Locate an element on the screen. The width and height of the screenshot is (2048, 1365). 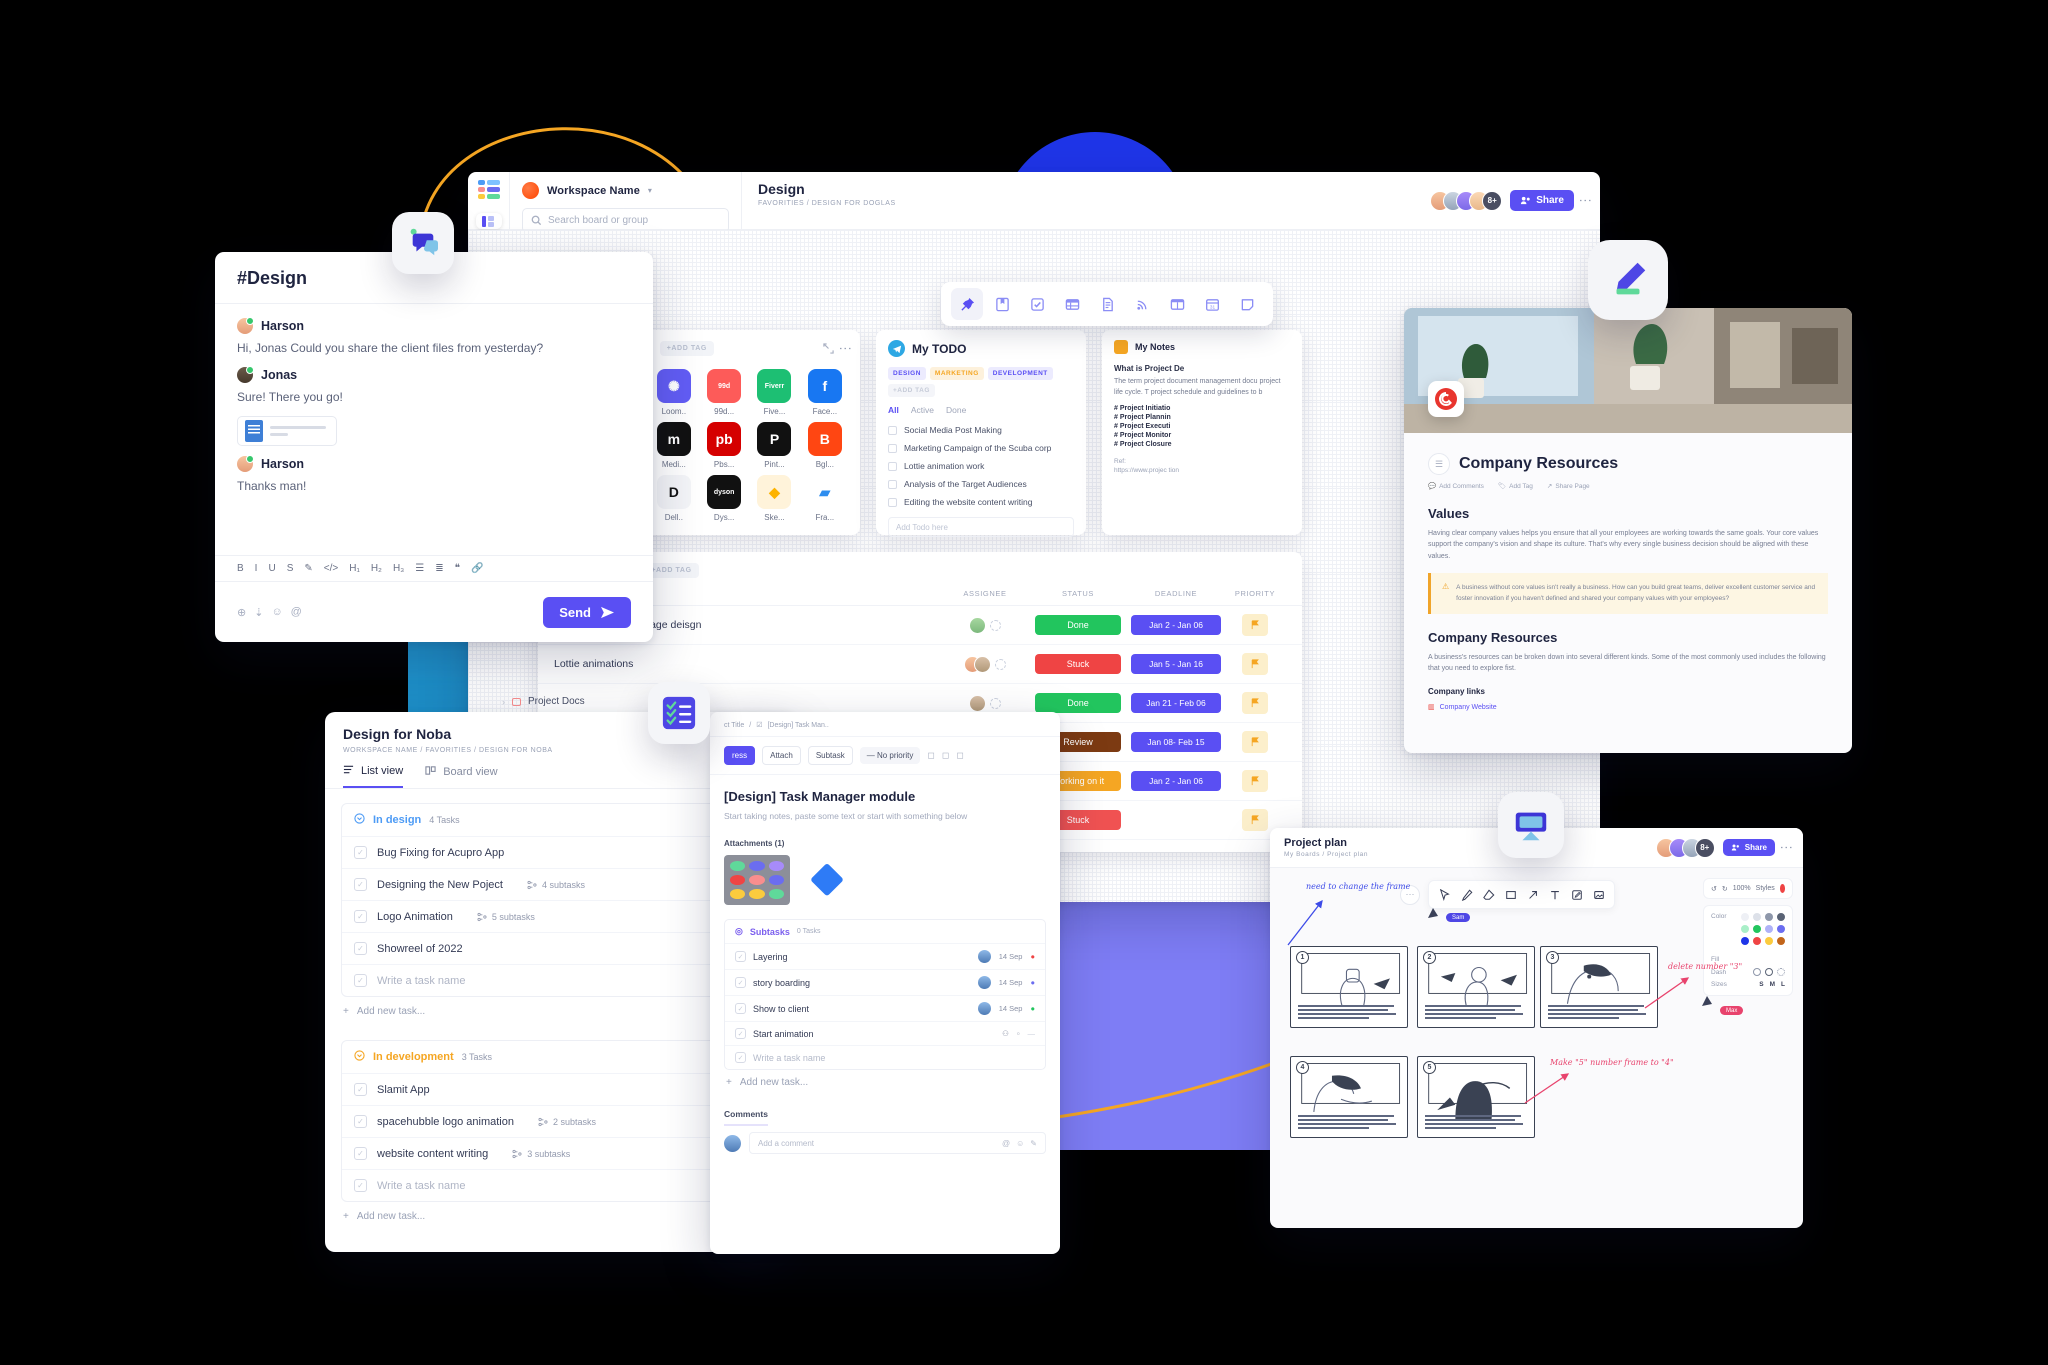
task-action-no-priority: — No priority is located at coordinates (890, 755).